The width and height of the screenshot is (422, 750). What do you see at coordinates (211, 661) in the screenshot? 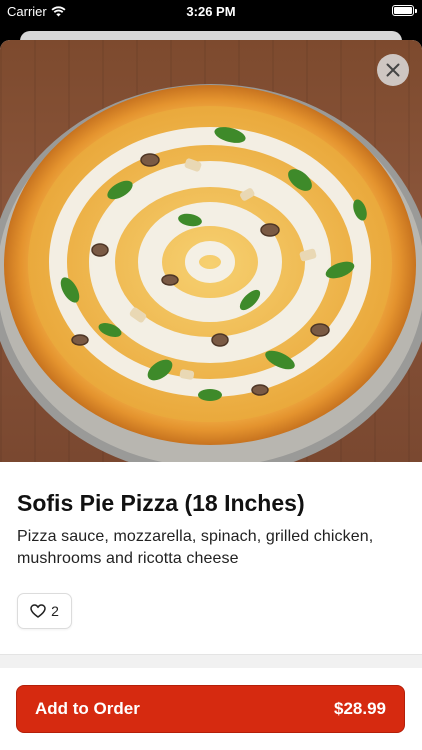
I see `section-divider` at bounding box center [211, 661].